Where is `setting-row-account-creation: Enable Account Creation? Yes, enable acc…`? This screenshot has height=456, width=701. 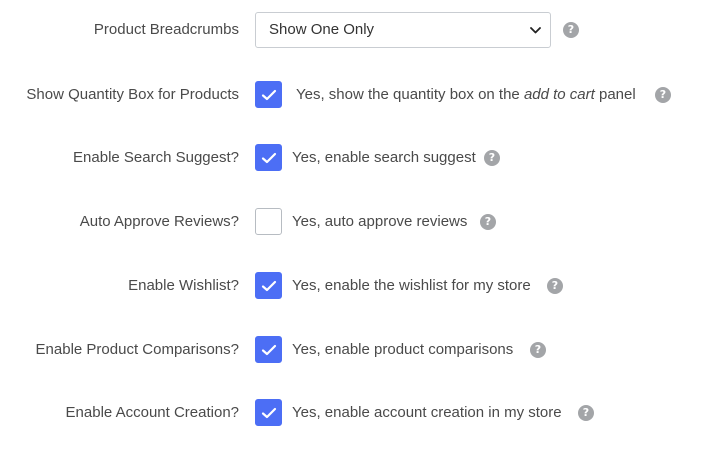 setting-row-account-creation: Enable Account Creation? Yes, enable acc… is located at coordinates (350, 413).